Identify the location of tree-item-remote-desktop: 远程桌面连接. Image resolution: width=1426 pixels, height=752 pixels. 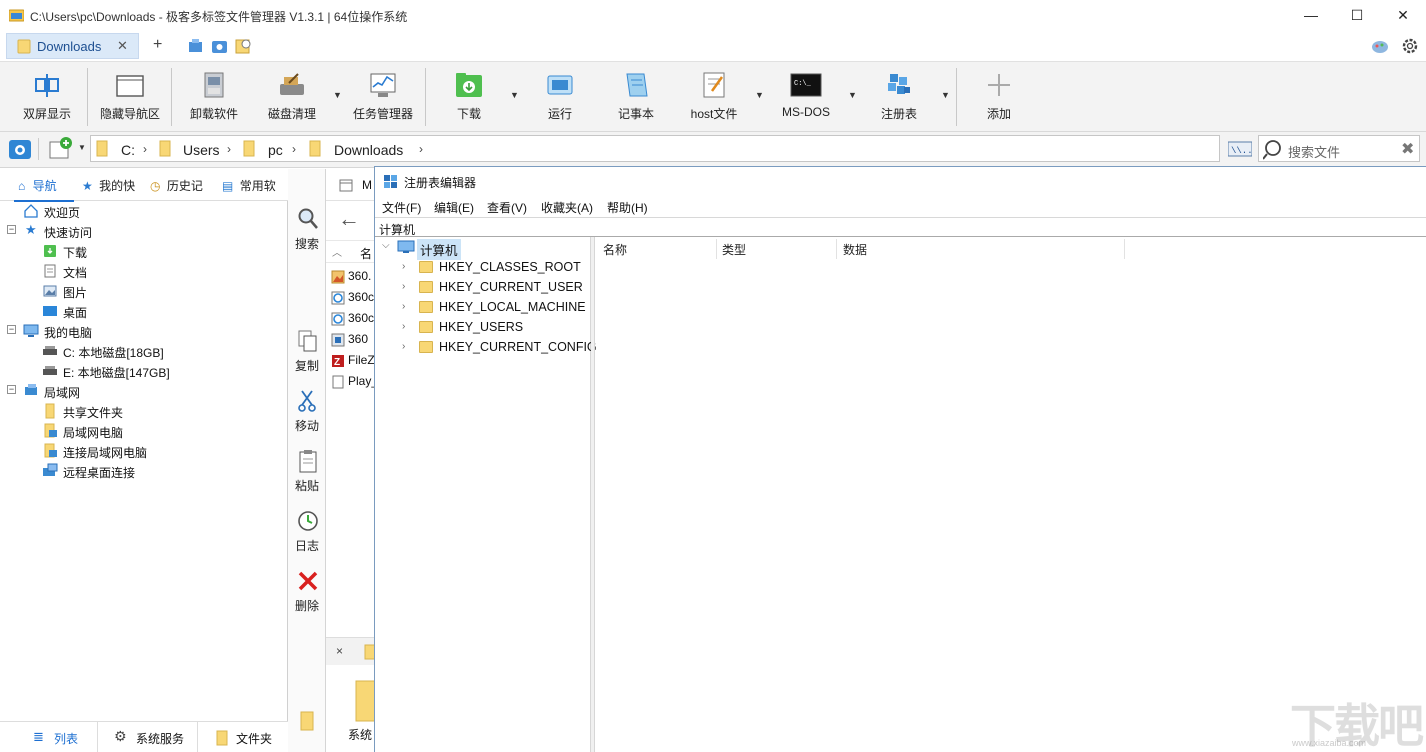
(144, 471).